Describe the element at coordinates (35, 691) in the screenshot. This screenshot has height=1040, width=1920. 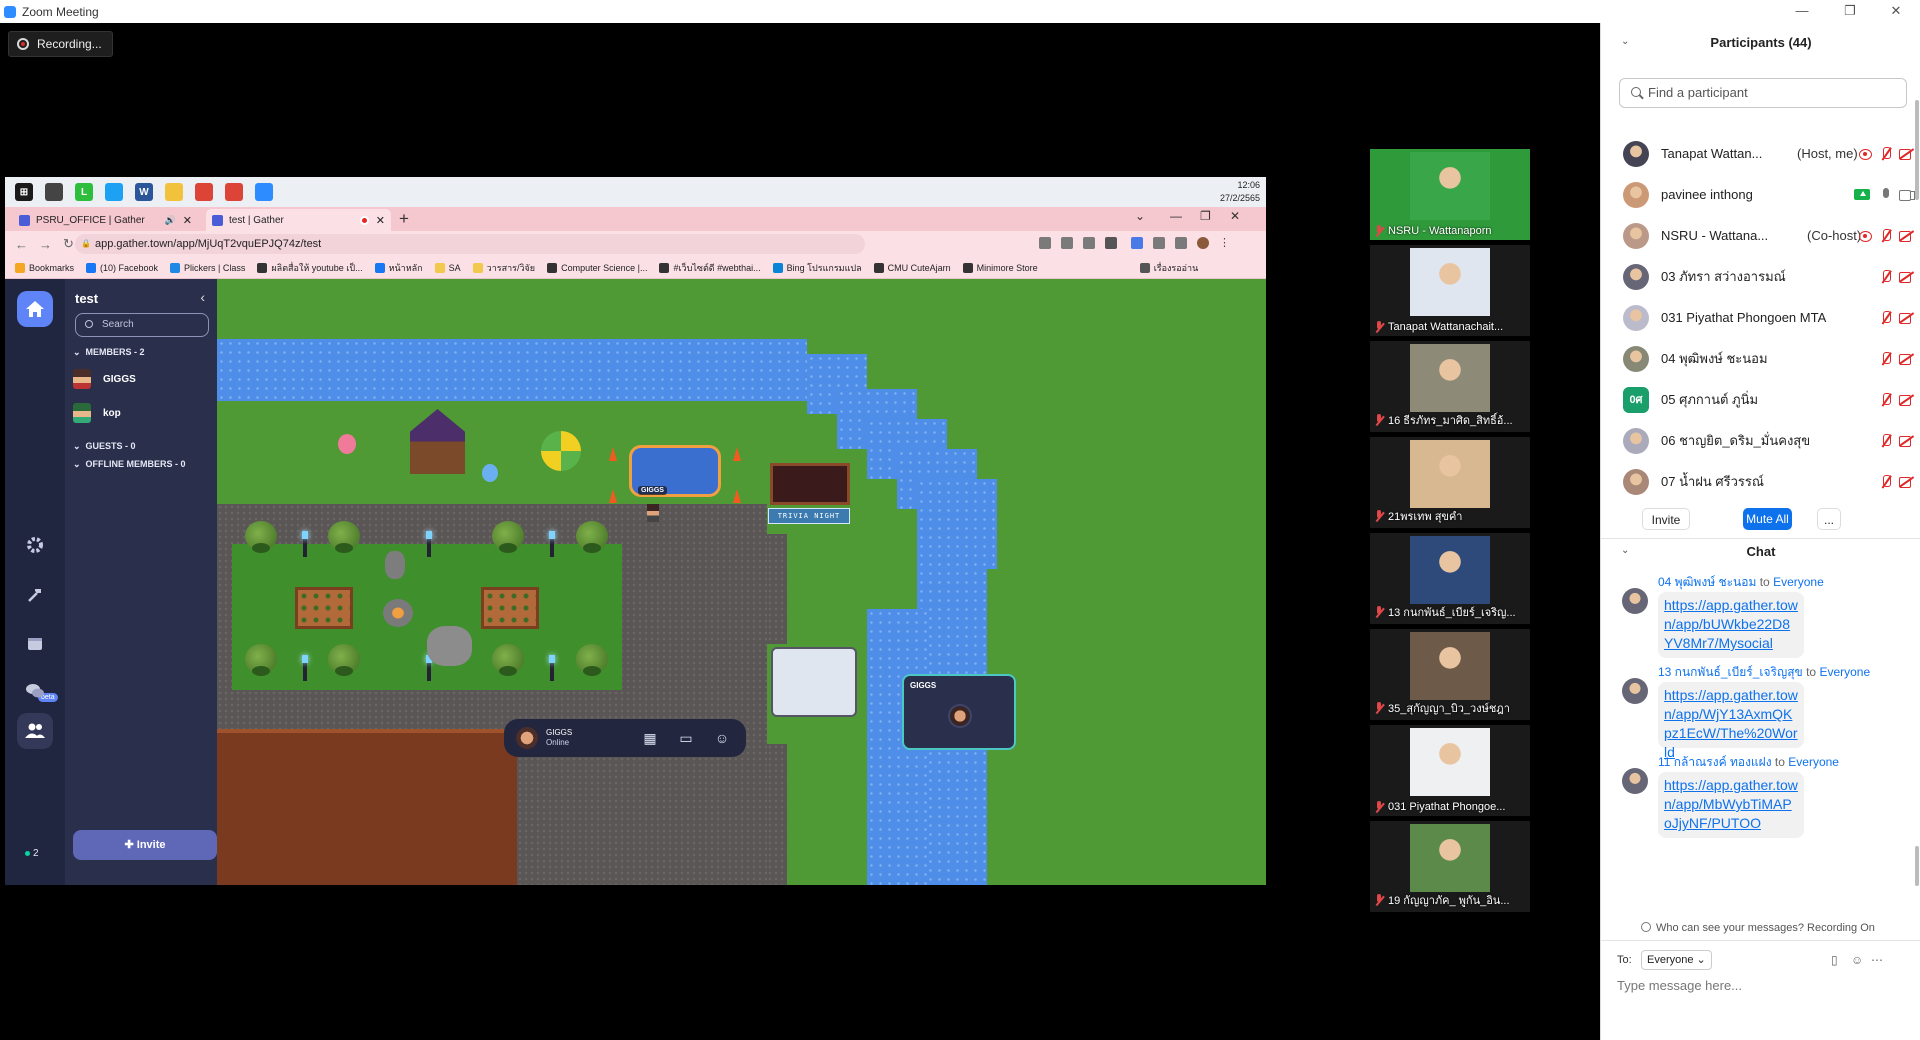
I see `chat-bubbles-icon` at that location.